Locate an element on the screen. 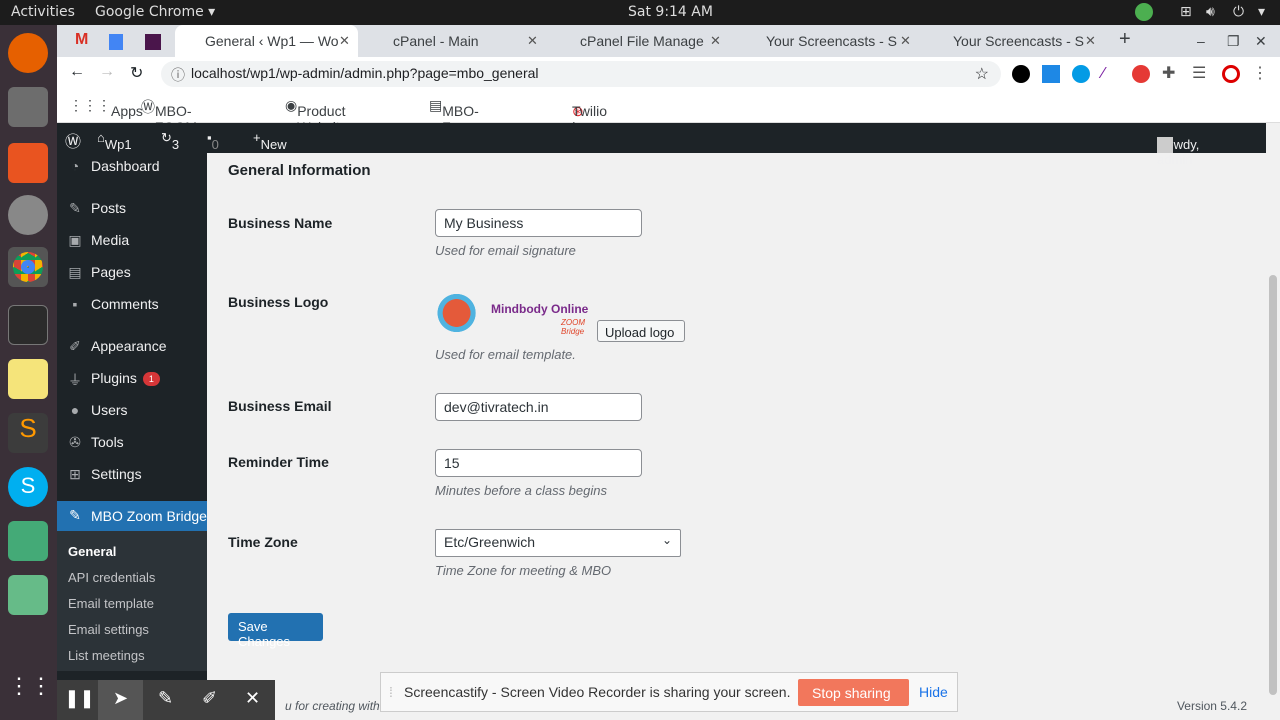 The image size is (1280, 720). reading-list-icon: ☰ is located at coordinates (1199, 73).